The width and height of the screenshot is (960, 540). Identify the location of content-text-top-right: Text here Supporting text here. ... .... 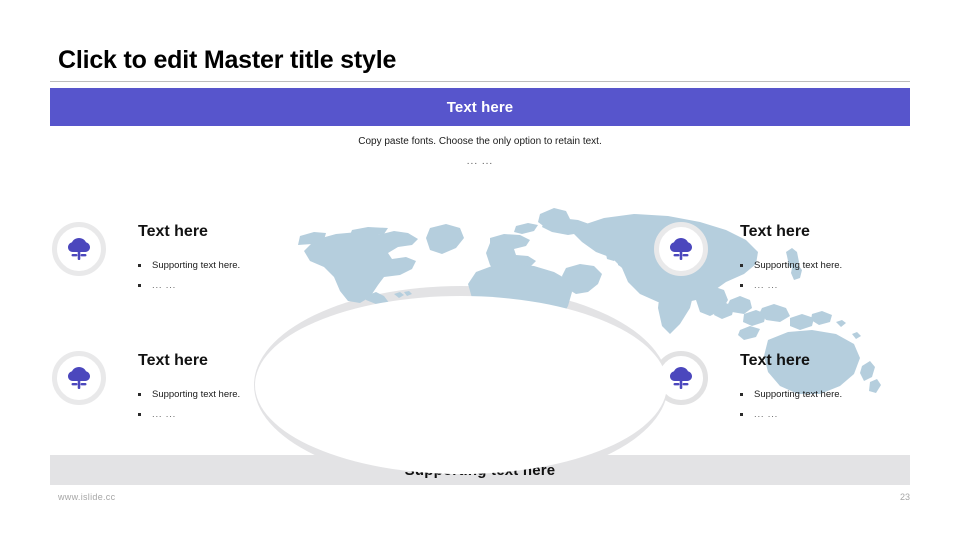
(791, 259).